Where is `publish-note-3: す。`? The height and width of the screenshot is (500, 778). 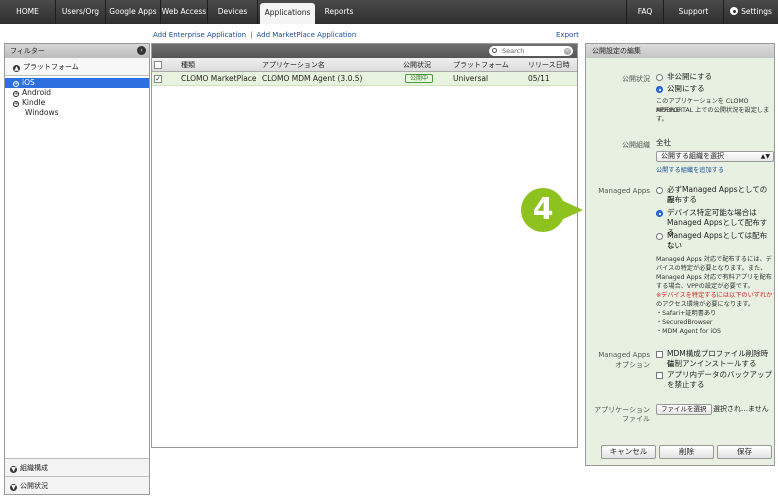 publish-note-3: す。 is located at coordinates (662, 119).